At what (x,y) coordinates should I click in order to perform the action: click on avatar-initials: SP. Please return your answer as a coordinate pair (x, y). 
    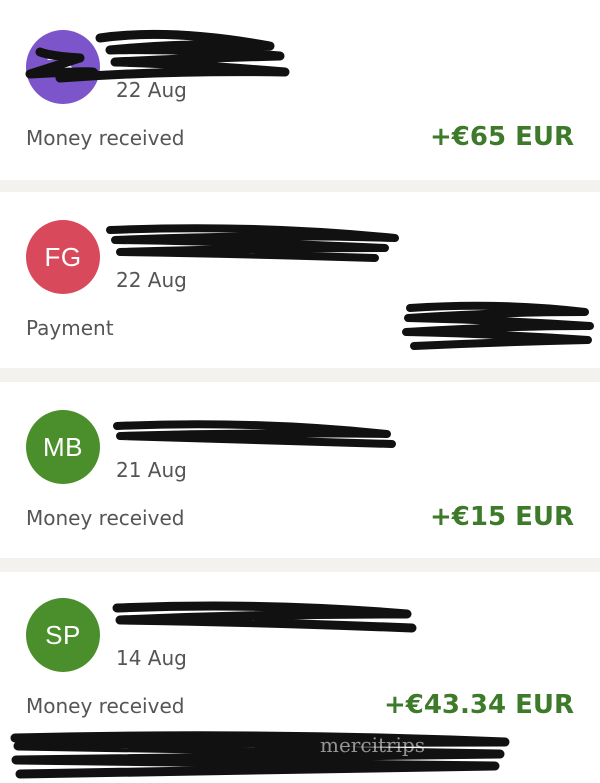
    Looking at the image, I should click on (63, 634).